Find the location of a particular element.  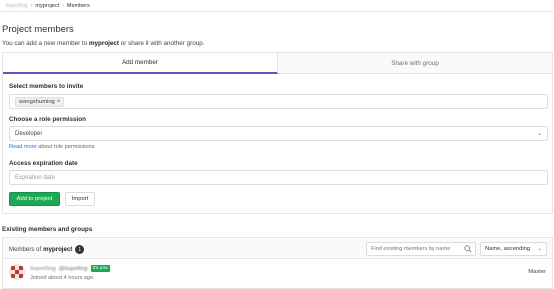

select-members-label: Select members to invite is located at coordinates (46, 86).